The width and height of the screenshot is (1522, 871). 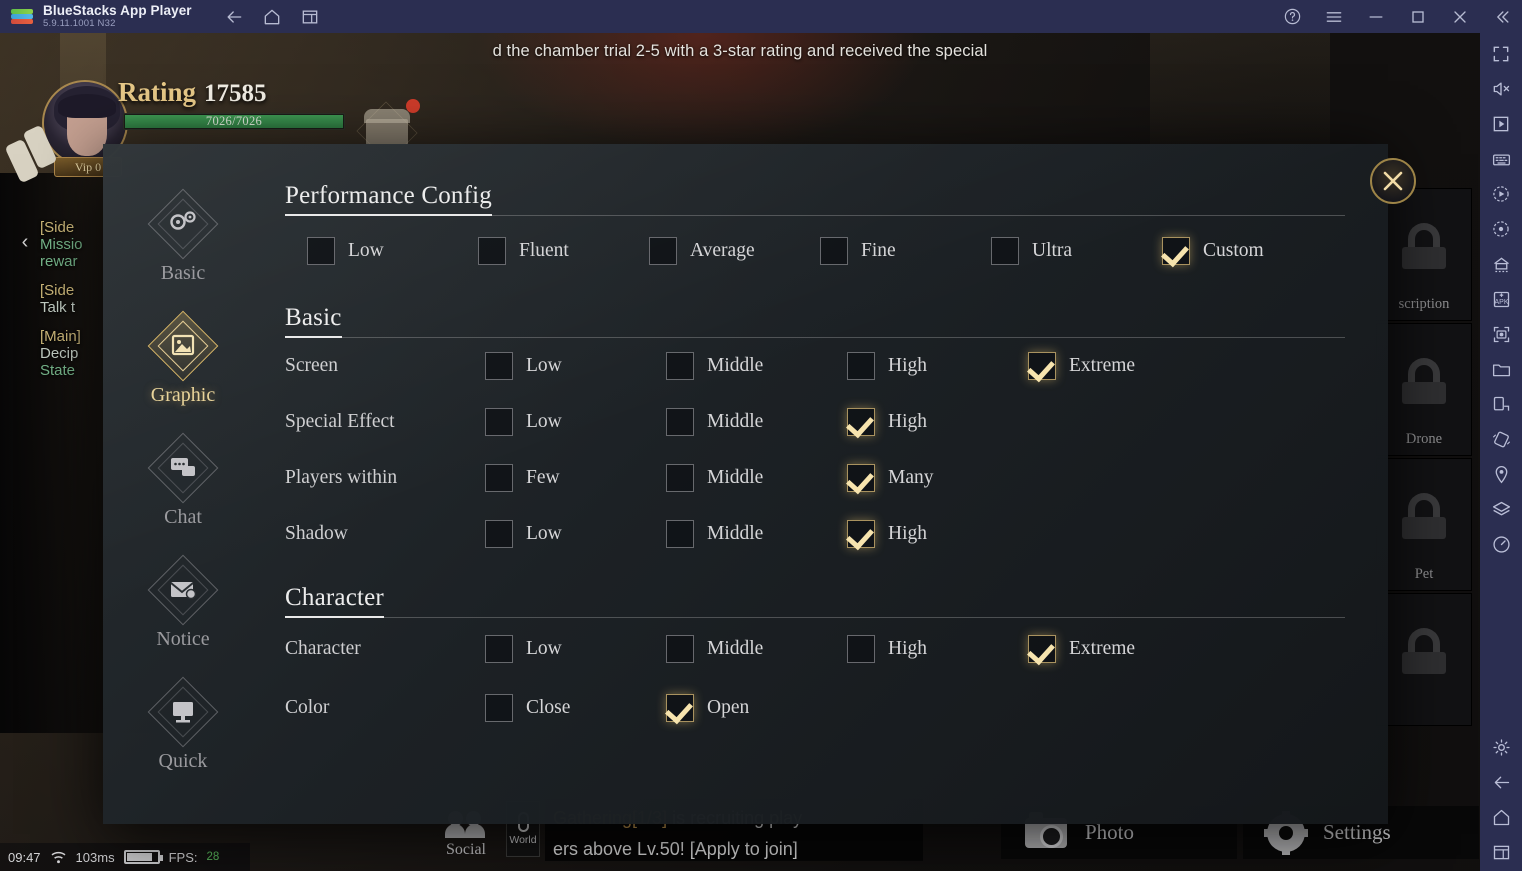 I want to click on install-apk-icon: APK, so click(x=1501, y=299).